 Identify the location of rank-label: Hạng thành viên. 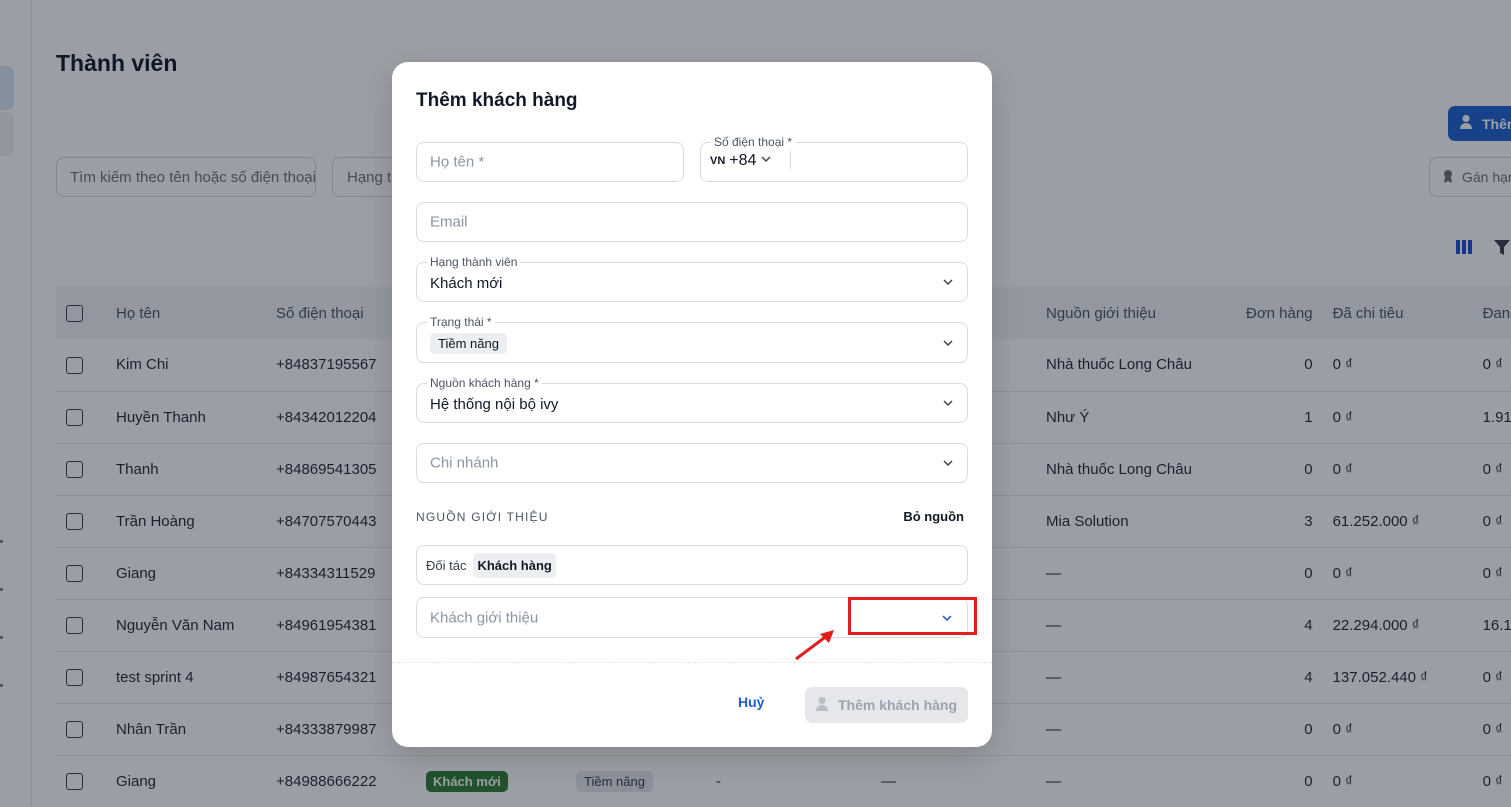
(474, 262).